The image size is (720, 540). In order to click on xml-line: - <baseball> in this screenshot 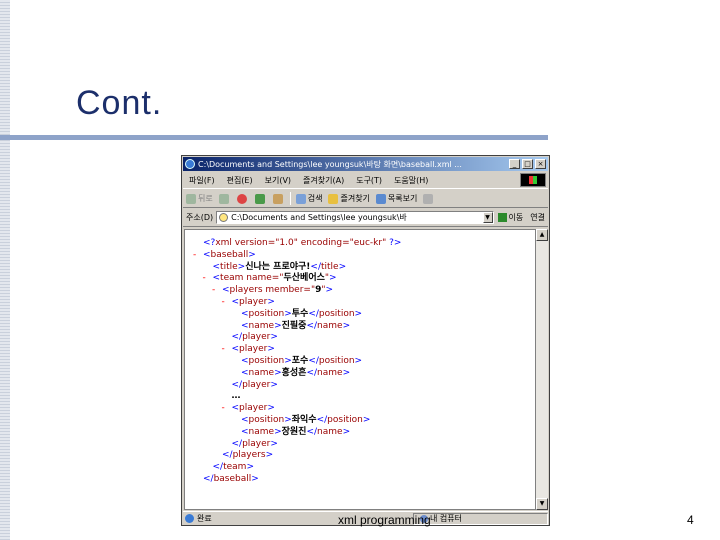, I will do `click(224, 255)`.